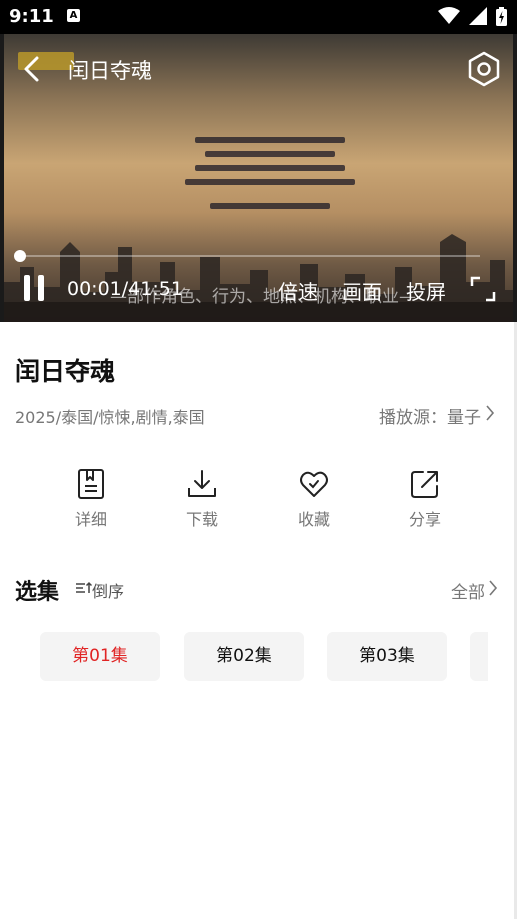 The height and width of the screenshot is (919, 517). Describe the element at coordinates (313, 519) in the screenshot. I see `favorite-label: 收藏` at that location.